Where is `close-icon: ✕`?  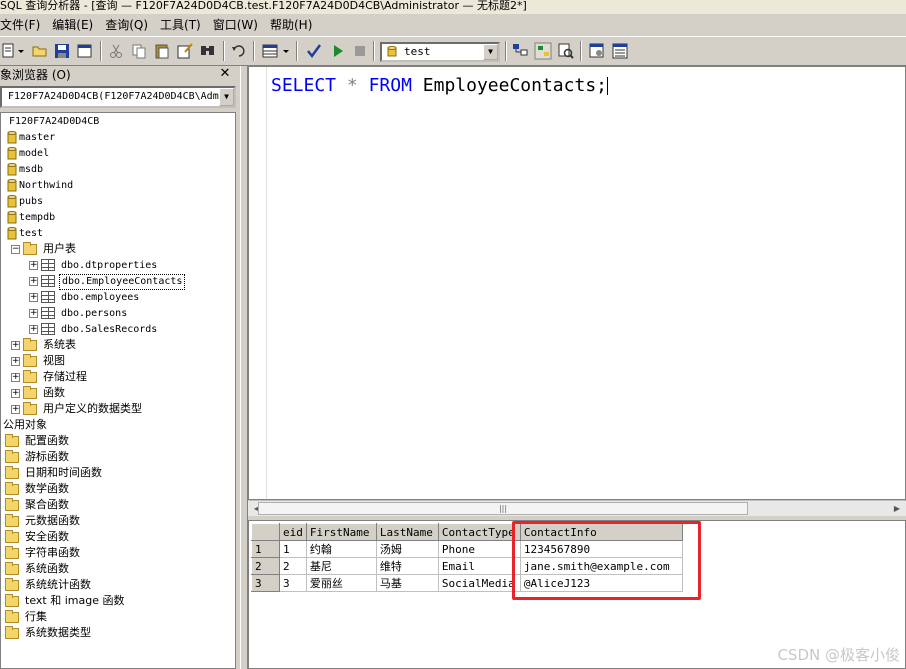
close-icon: ✕ is located at coordinates (225, 74).